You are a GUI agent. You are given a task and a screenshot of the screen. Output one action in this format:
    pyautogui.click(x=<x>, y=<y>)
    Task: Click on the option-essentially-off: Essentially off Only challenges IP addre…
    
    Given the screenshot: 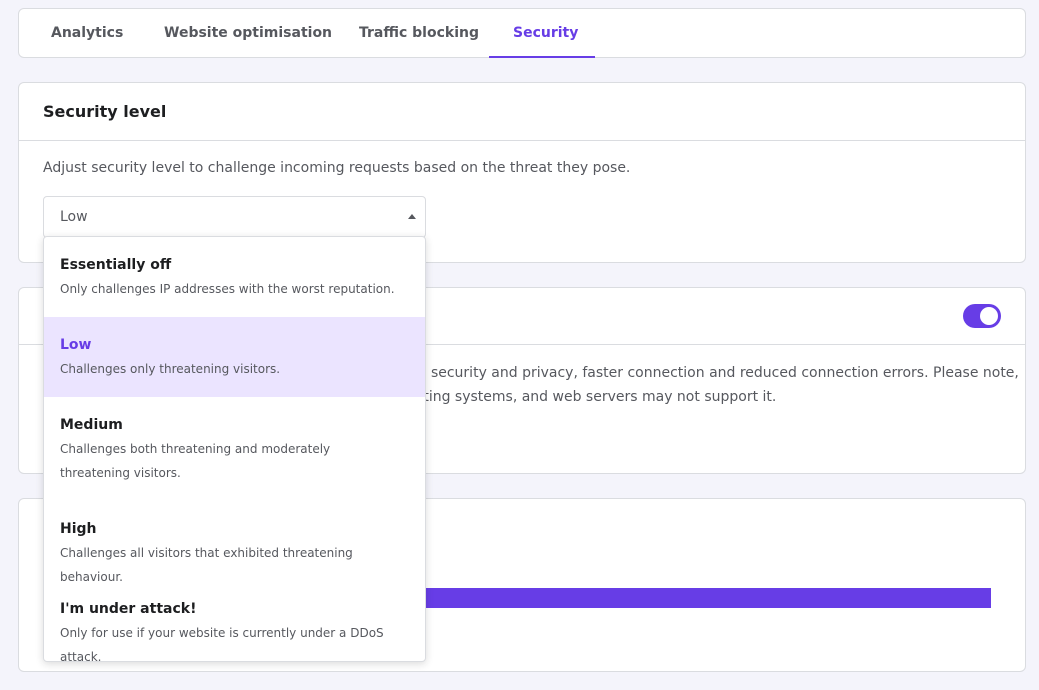 What is the action you would take?
    pyautogui.click(x=234, y=277)
    